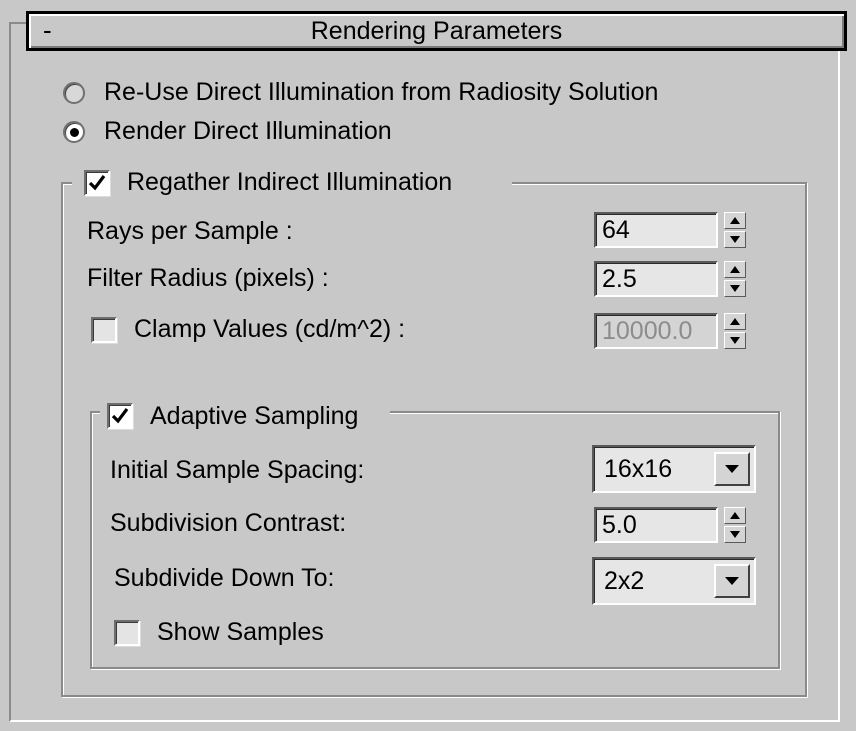  What do you see at coordinates (656, 230) in the screenshot?
I see `rays-per-sample-input: 64` at bounding box center [656, 230].